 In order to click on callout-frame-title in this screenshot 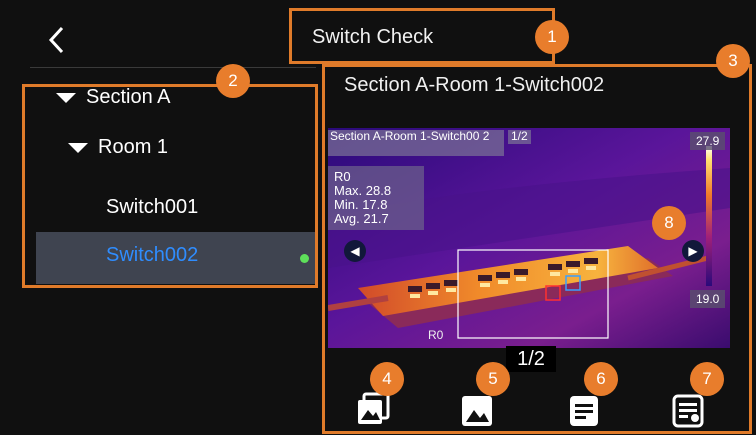, I will do `click(422, 36)`.